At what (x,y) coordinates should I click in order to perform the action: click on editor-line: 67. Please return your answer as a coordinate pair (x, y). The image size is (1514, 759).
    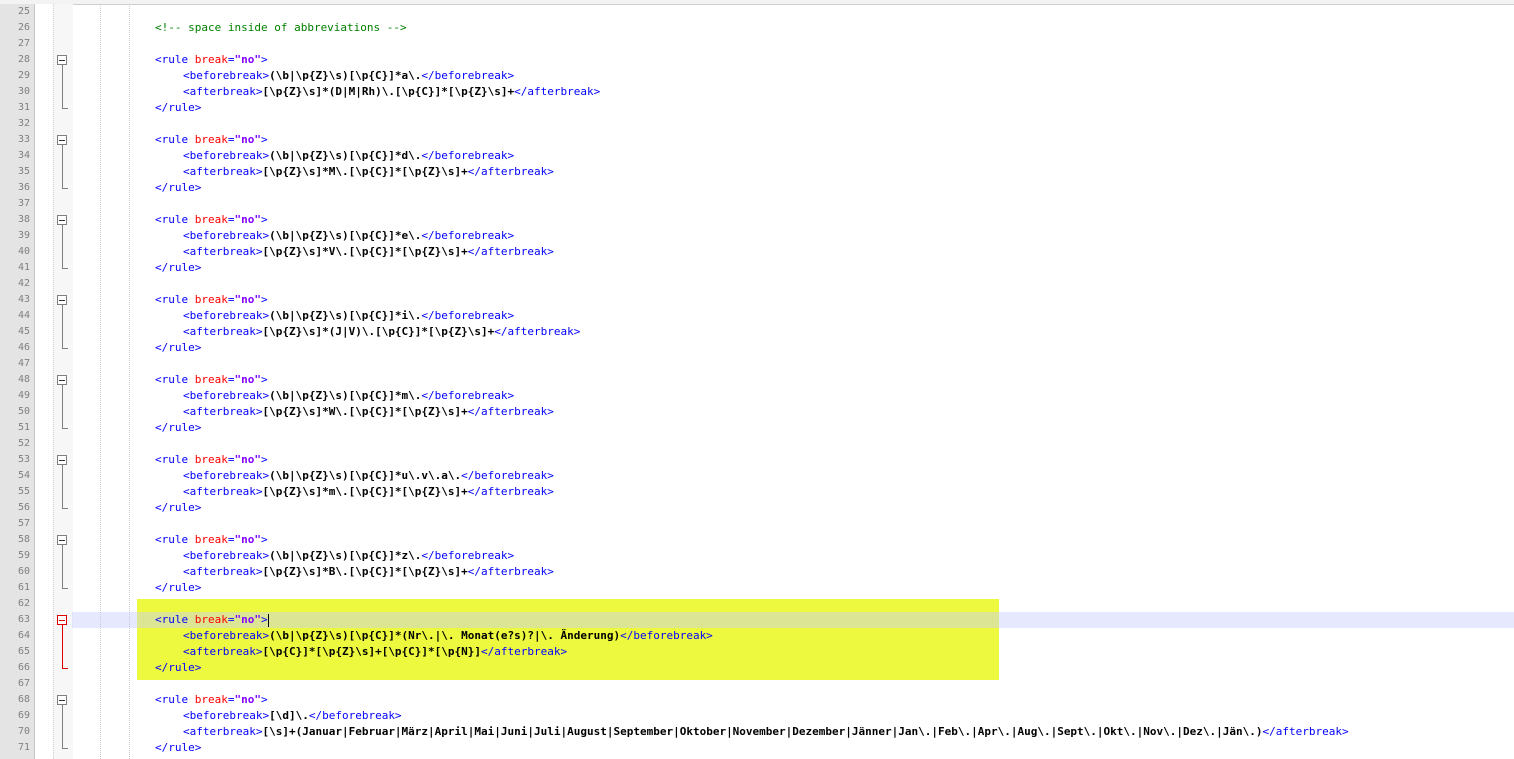
    Looking at the image, I should click on (757, 684).